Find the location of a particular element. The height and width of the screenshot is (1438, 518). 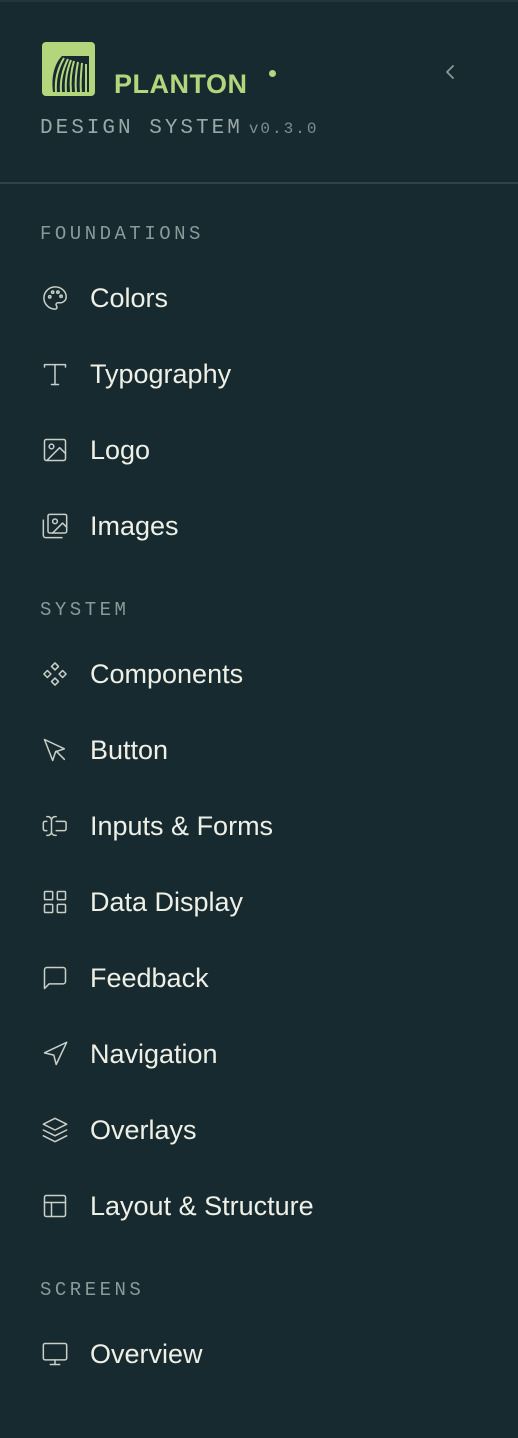

nav-item-overlays: Overlays is located at coordinates (259, 1130).